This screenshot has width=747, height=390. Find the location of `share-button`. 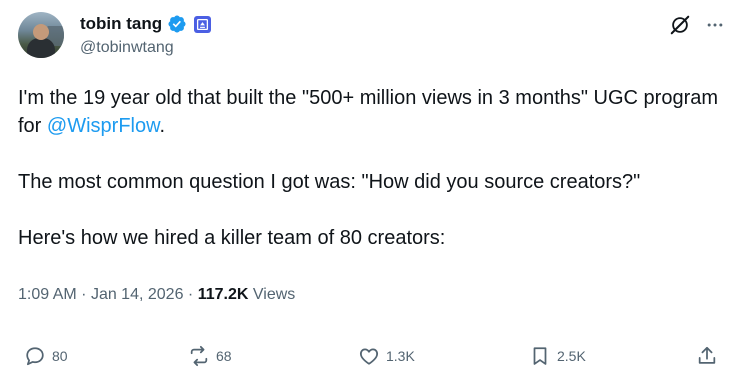

share-button is located at coordinates (707, 356).